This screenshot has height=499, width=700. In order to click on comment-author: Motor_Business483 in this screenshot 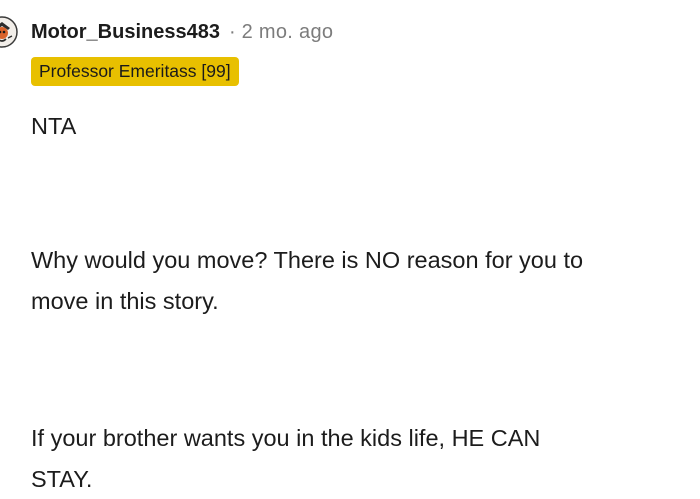, I will do `click(125, 32)`.